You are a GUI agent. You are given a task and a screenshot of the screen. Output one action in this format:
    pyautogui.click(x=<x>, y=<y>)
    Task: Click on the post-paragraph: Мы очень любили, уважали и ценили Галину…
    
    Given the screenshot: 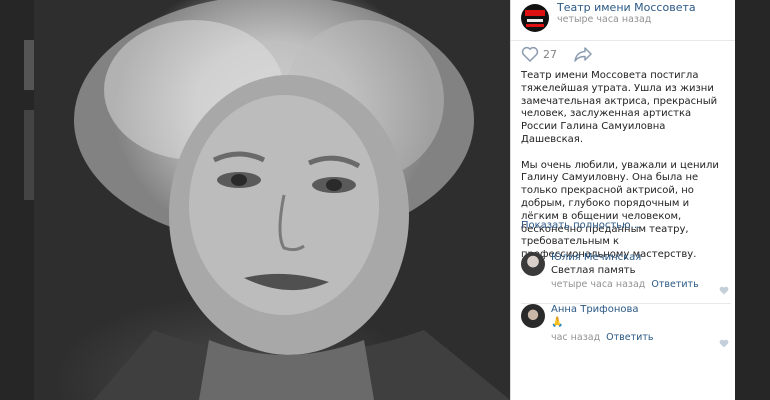 What is the action you would take?
    pyautogui.click(x=620, y=210)
    